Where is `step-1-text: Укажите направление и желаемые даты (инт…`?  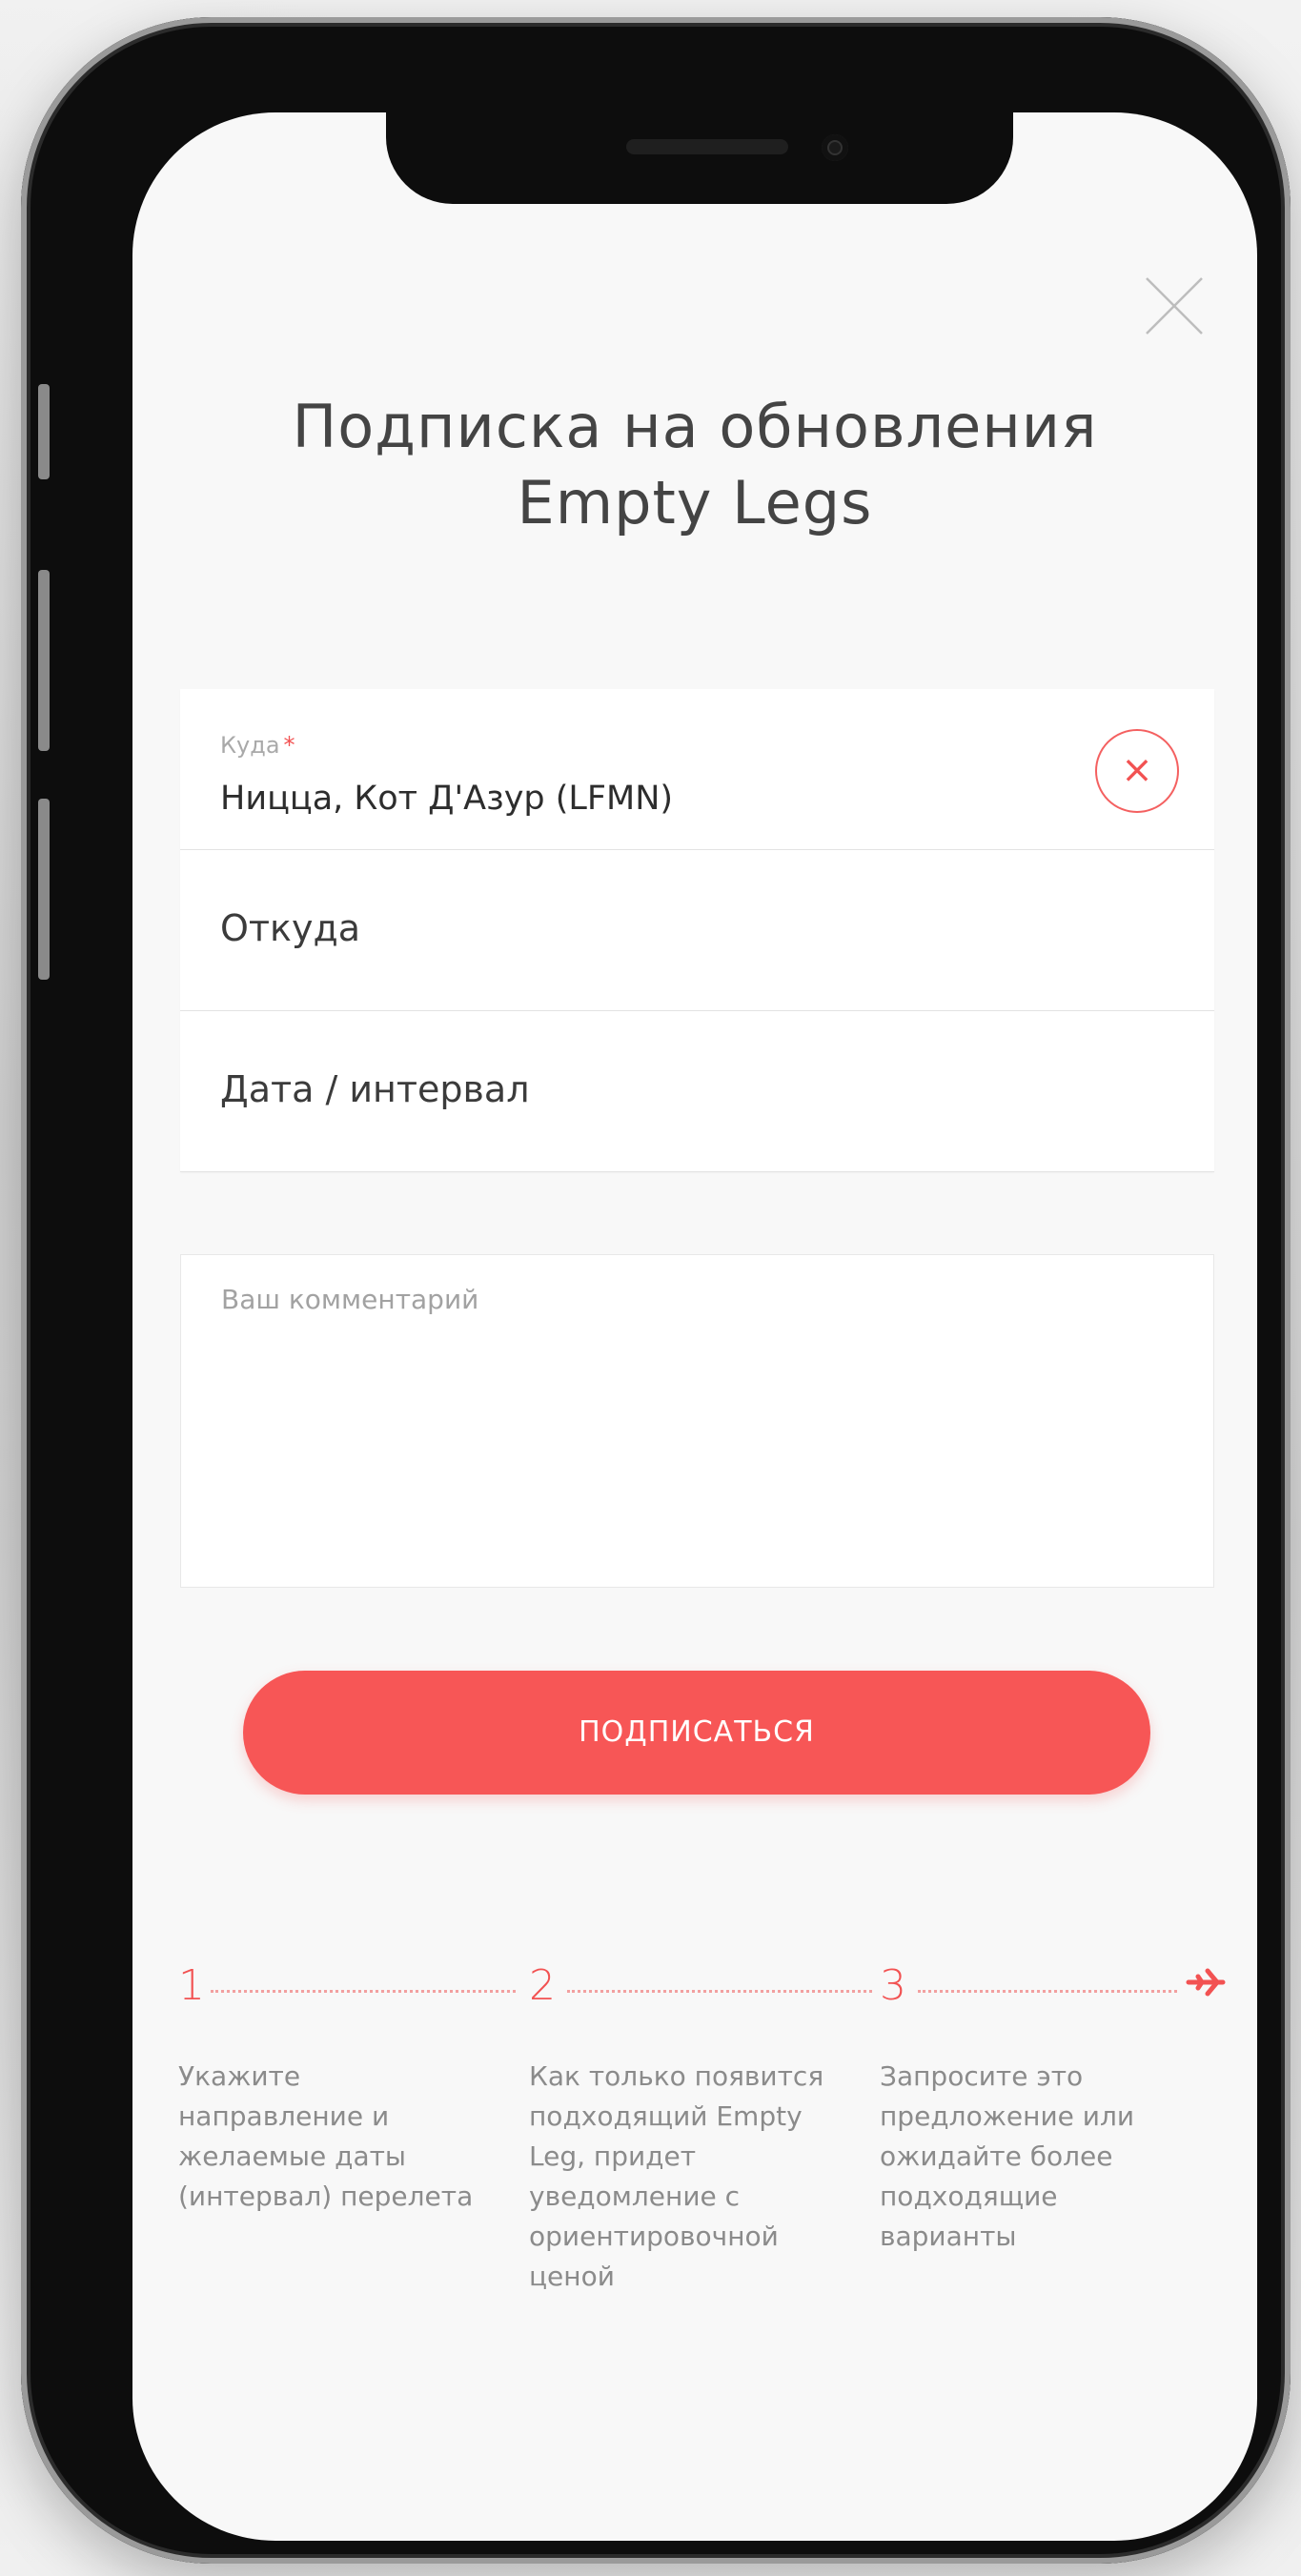 step-1-text: Укажите направление и желаемые даты (инт… is located at coordinates (326, 2136).